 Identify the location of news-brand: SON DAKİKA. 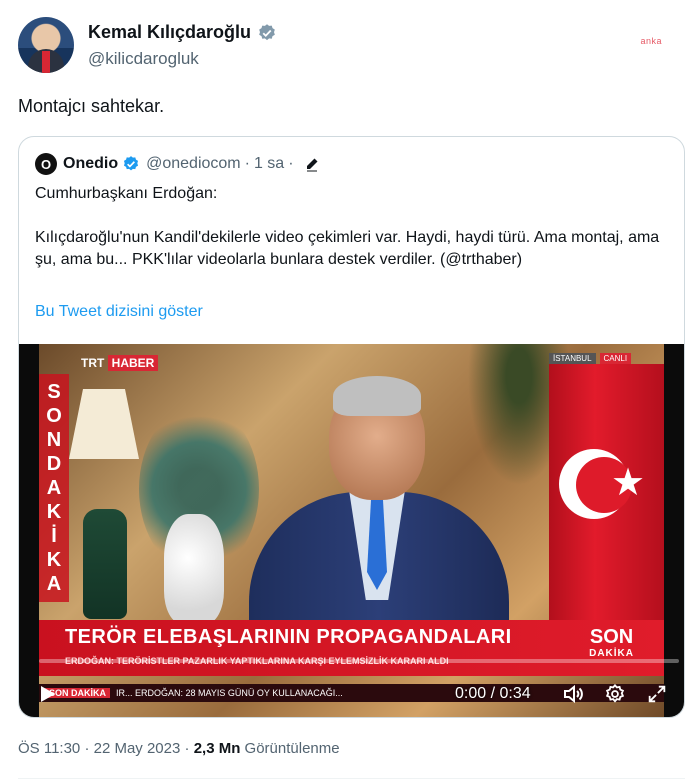
(611, 642).